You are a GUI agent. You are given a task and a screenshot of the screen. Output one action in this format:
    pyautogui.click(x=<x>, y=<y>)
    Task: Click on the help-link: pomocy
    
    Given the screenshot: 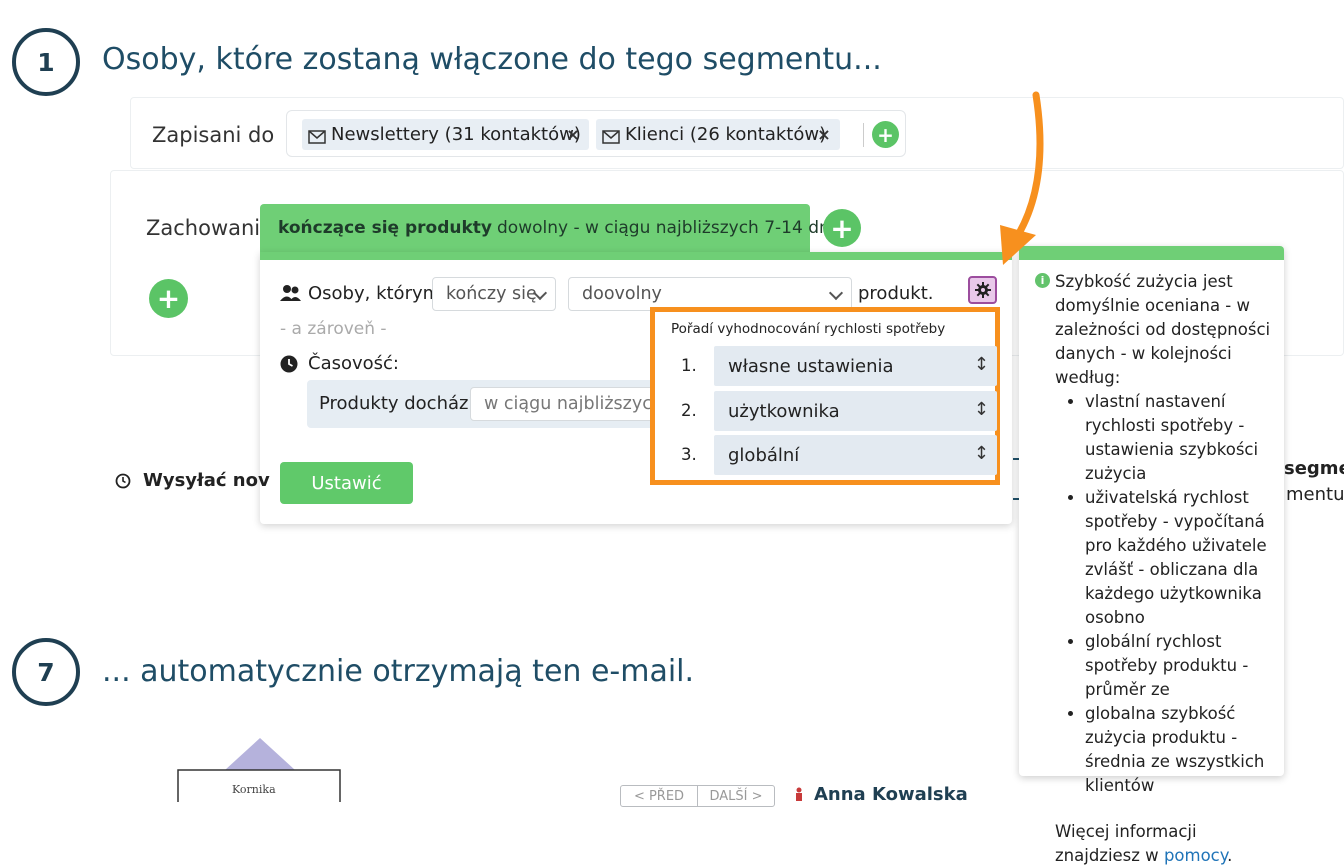 What is the action you would take?
    pyautogui.click(x=1195, y=855)
    